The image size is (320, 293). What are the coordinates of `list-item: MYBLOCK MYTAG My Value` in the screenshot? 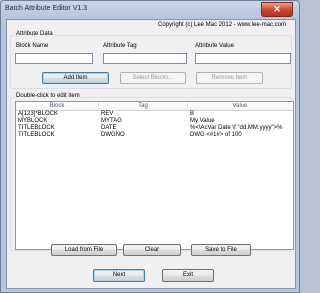 It's located at (154, 121).